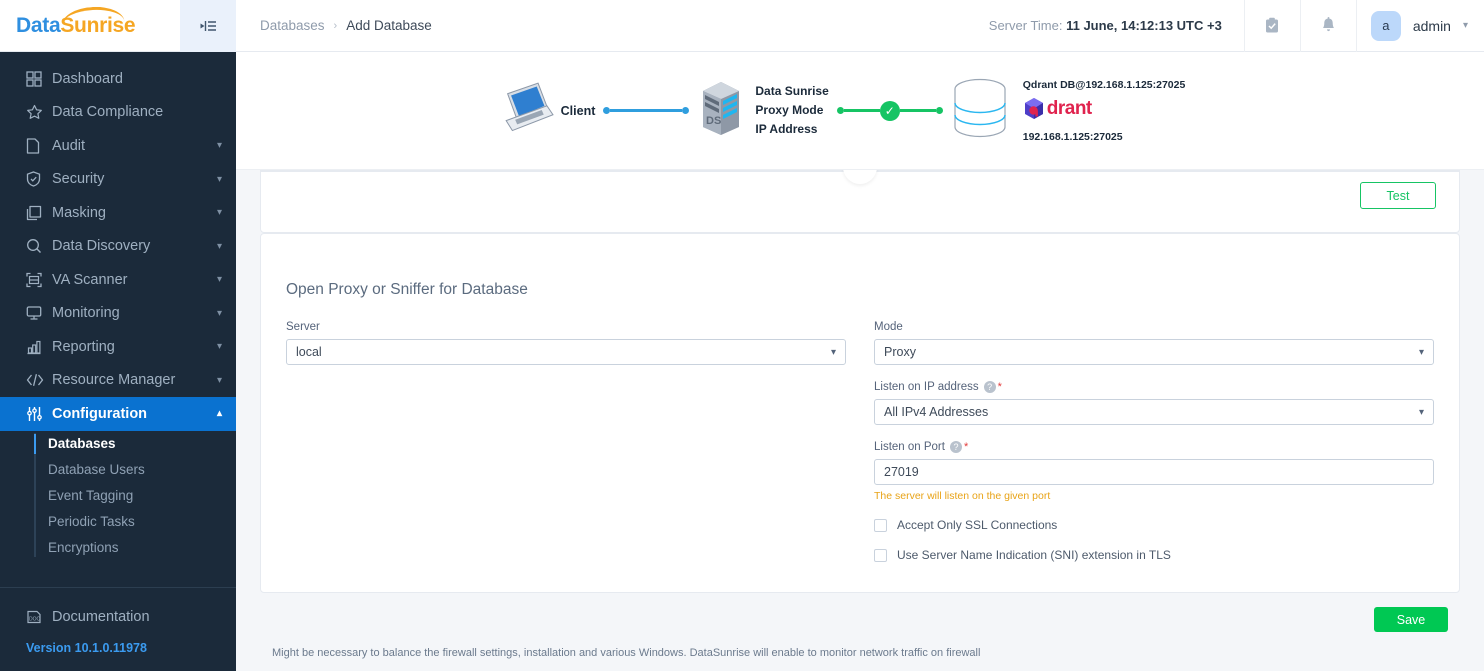 The image size is (1484, 671). What do you see at coordinates (91, 495) in the screenshot?
I see `sidebar-subitem-label: Event Tagging` at bounding box center [91, 495].